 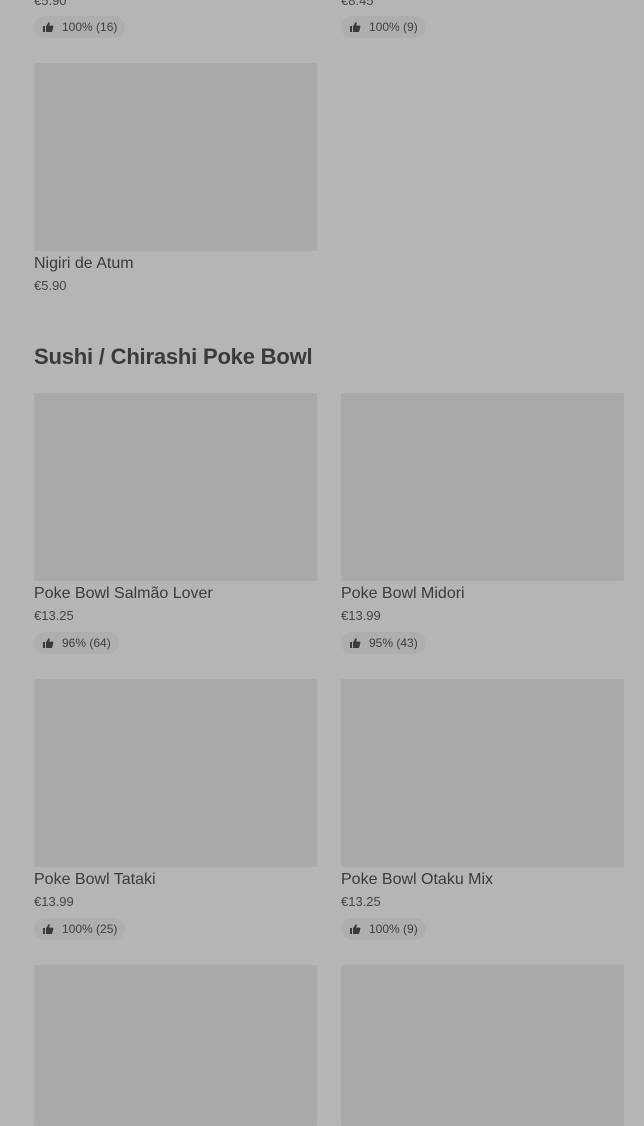 I want to click on menu-item-card: Poke Bowl Otaku Mix €13.25 100% (9), so click(x=482, y=809).